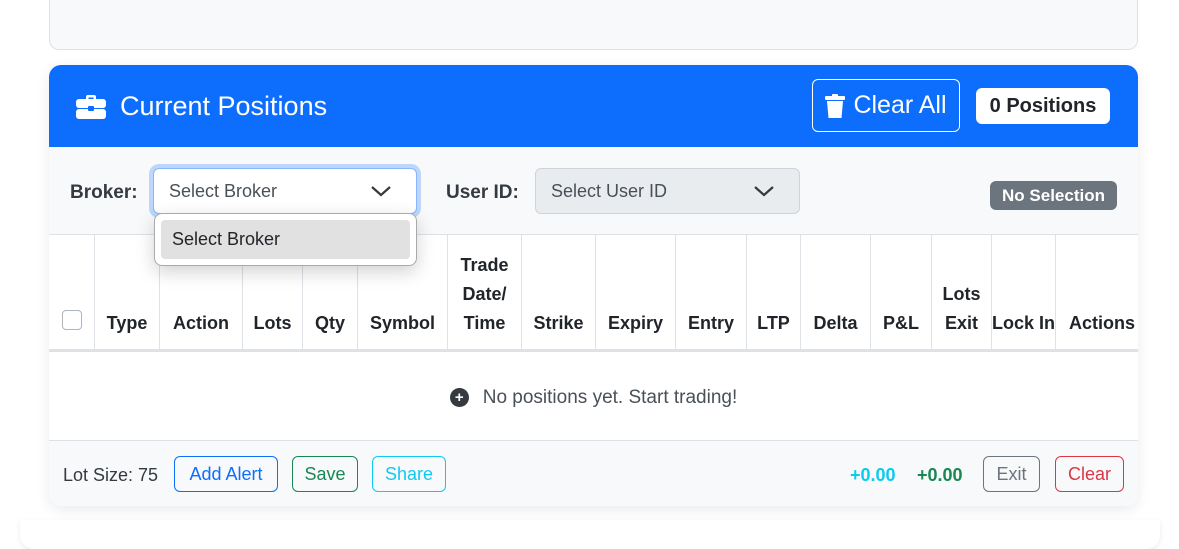  Describe the element at coordinates (590, 534) in the screenshot. I see `outer-container-edge` at that location.